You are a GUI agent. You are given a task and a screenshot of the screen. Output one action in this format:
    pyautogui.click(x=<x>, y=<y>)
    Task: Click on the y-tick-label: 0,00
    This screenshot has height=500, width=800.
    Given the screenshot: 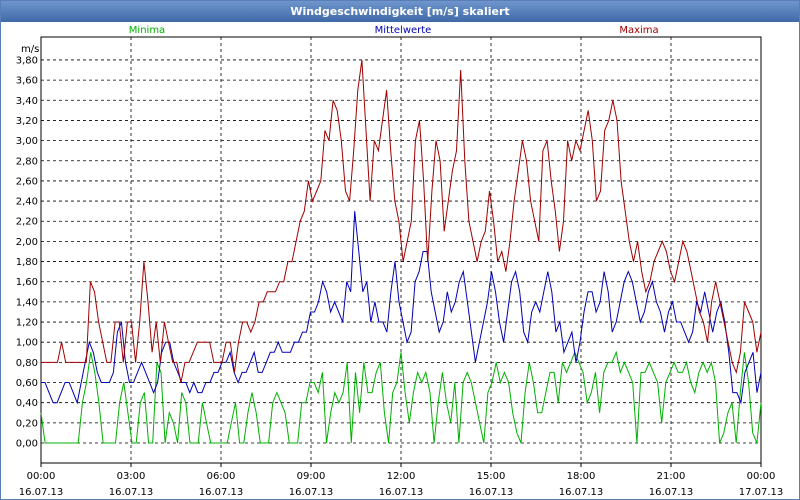 What is the action you would take?
    pyautogui.click(x=27, y=444)
    